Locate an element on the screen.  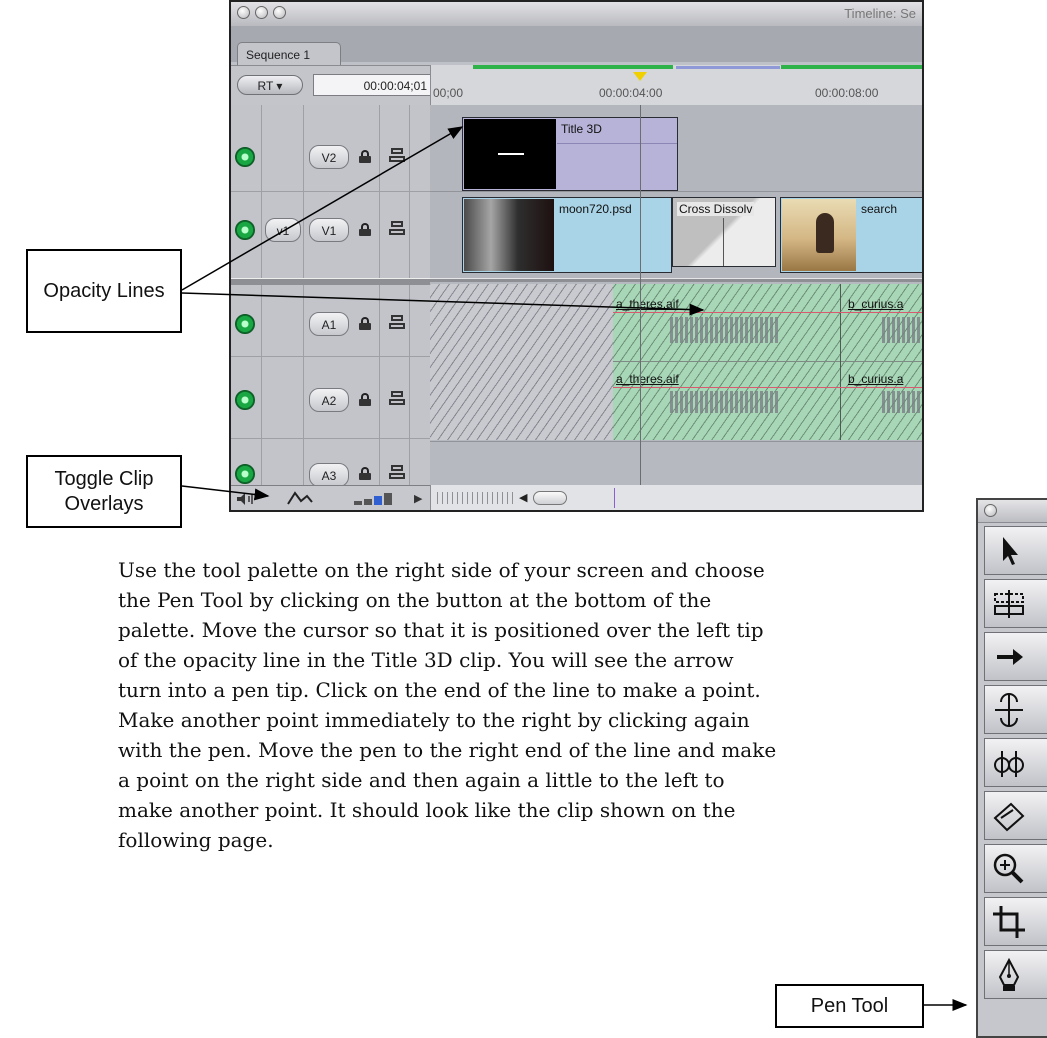
magnifier-icon is located at coordinates (1008, 868).